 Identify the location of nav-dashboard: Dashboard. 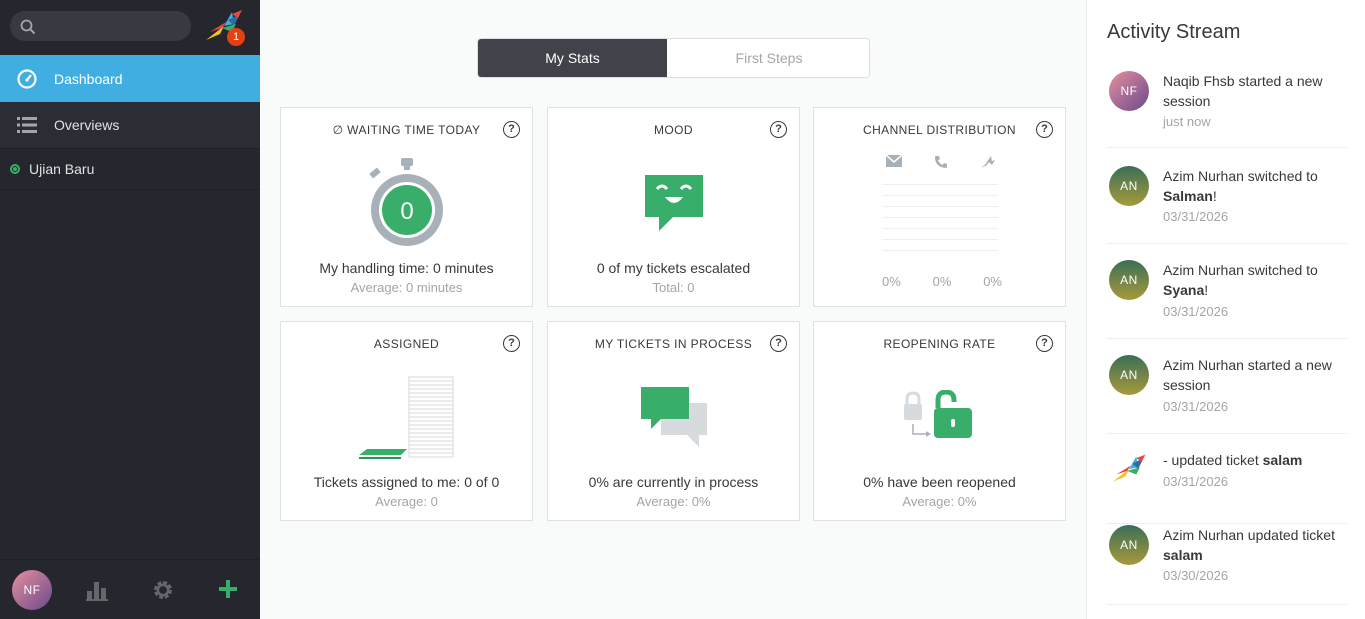
(130, 78).